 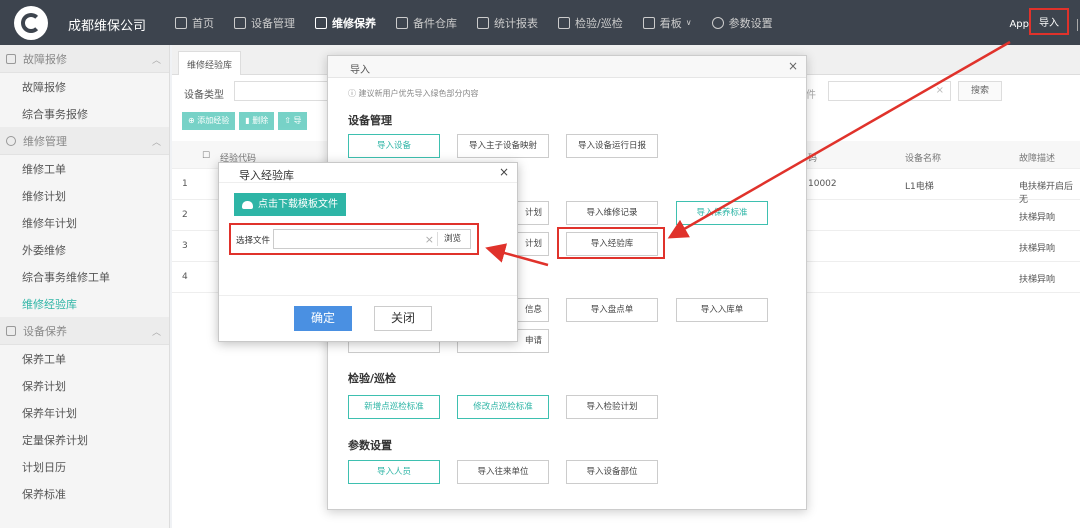 I want to click on nav-home: 首页, so click(x=194, y=22).